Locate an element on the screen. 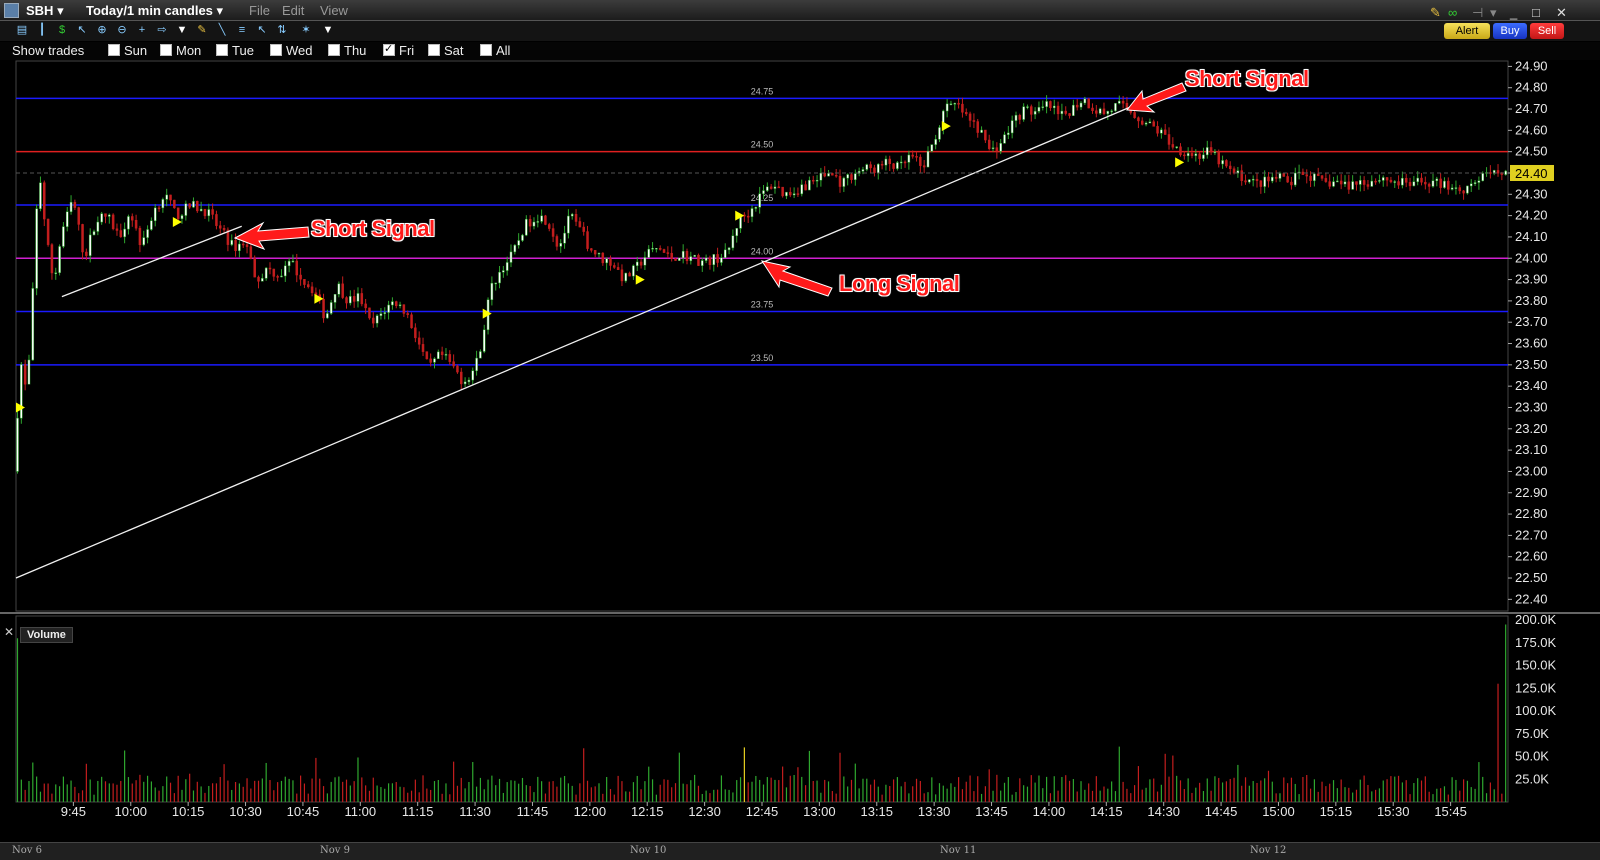 The height and width of the screenshot is (860, 1600). checkbox-sat is located at coordinates (434, 50).